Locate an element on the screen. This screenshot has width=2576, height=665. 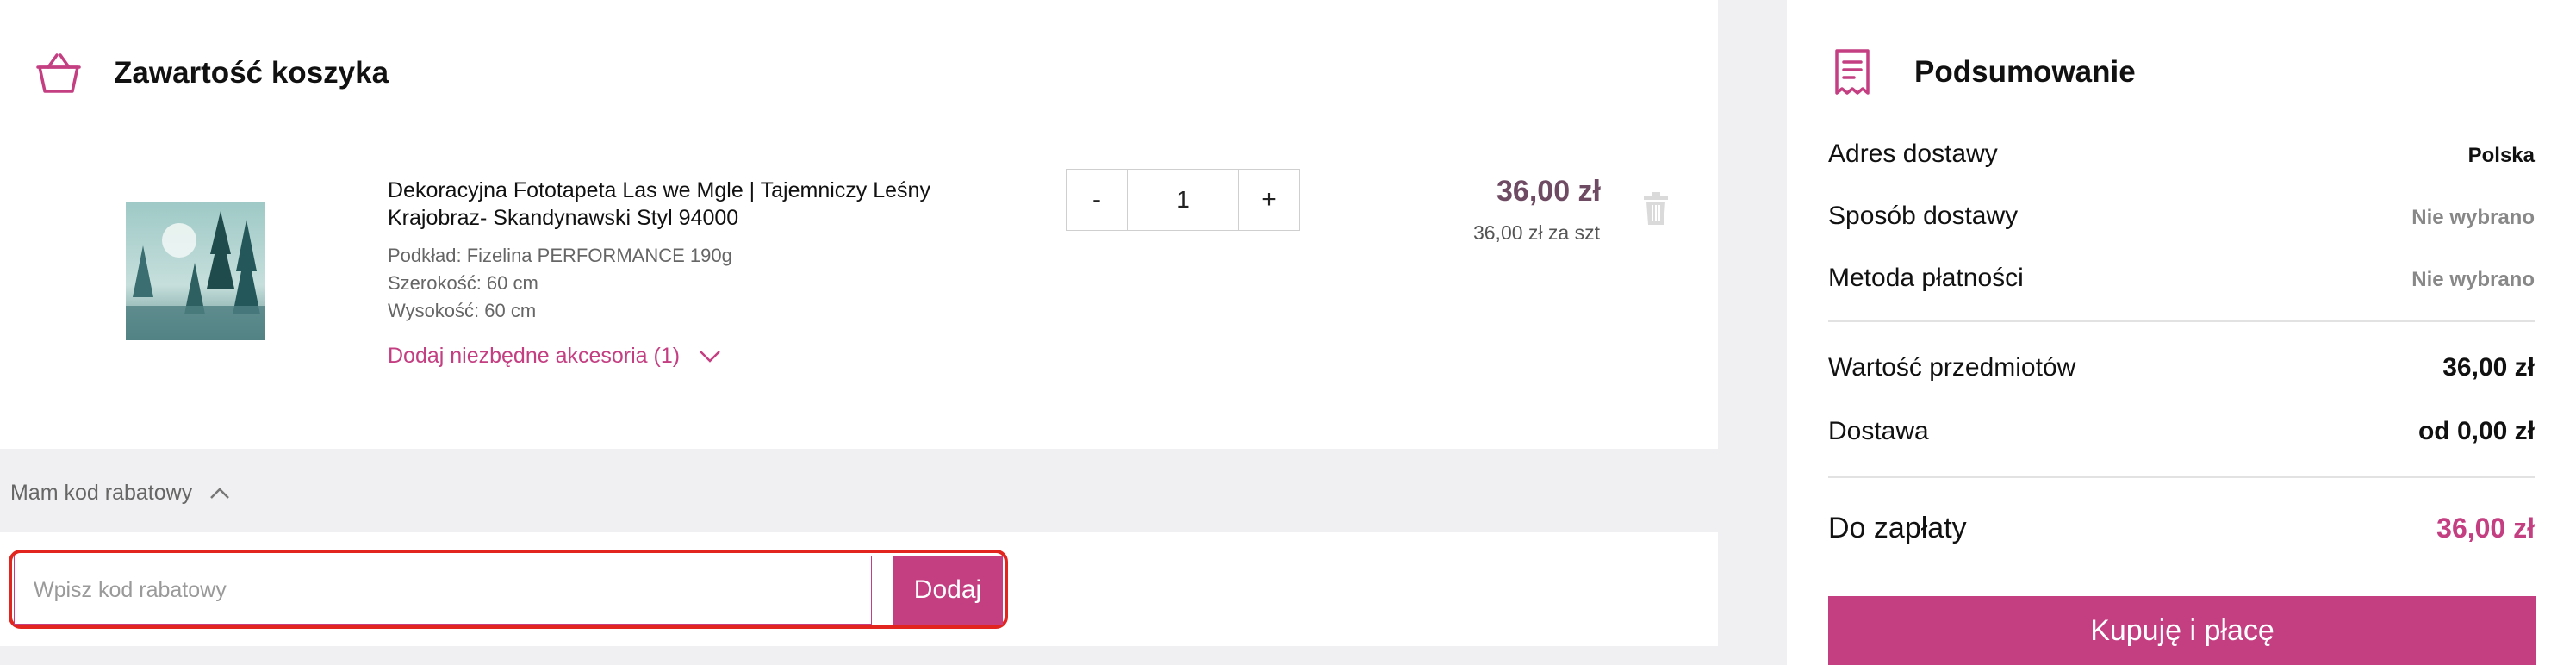
discount-code-toggle: Mam kod rabatowy is located at coordinates (120, 493).